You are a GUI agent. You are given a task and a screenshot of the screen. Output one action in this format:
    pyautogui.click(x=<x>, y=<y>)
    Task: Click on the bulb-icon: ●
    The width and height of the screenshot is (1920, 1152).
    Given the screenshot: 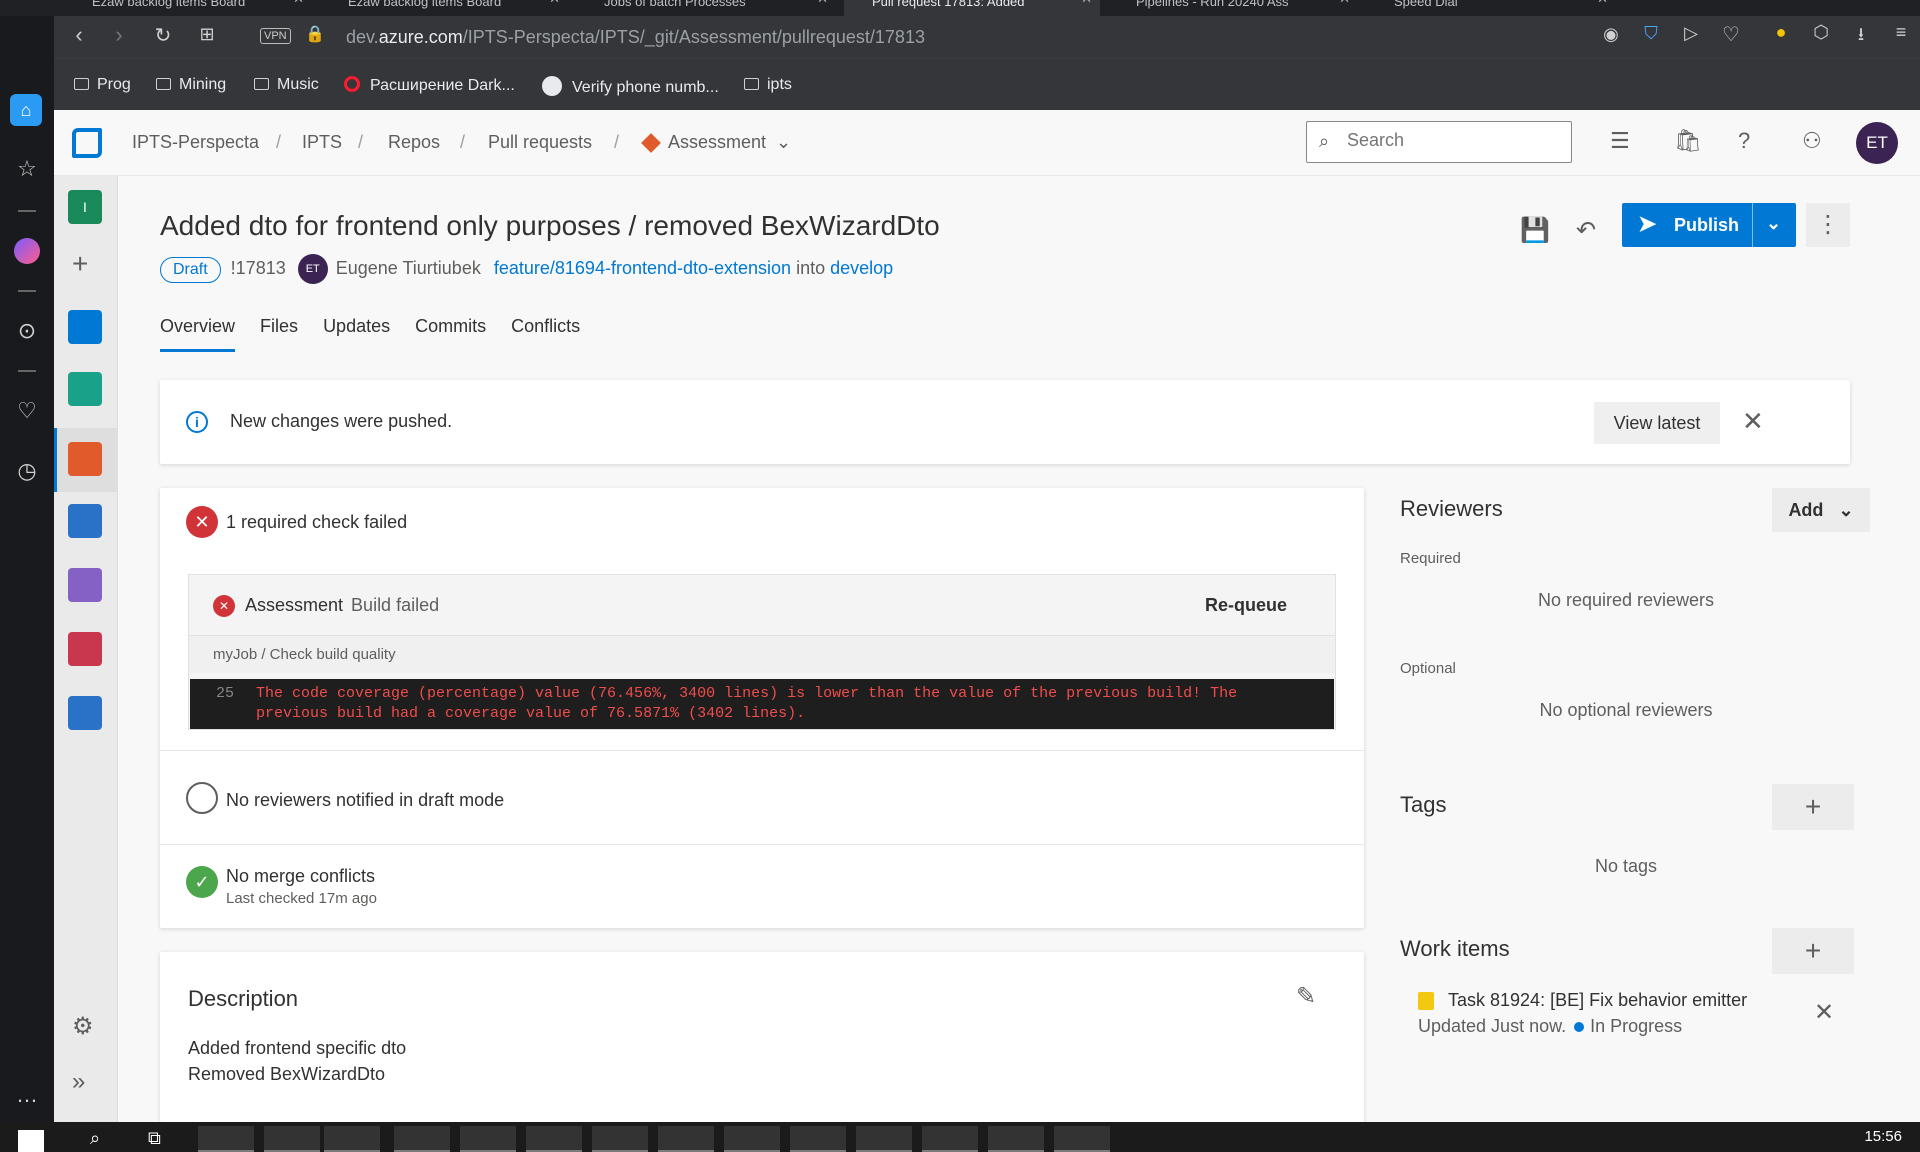 What is the action you would take?
    pyautogui.click(x=1781, y=32)
    